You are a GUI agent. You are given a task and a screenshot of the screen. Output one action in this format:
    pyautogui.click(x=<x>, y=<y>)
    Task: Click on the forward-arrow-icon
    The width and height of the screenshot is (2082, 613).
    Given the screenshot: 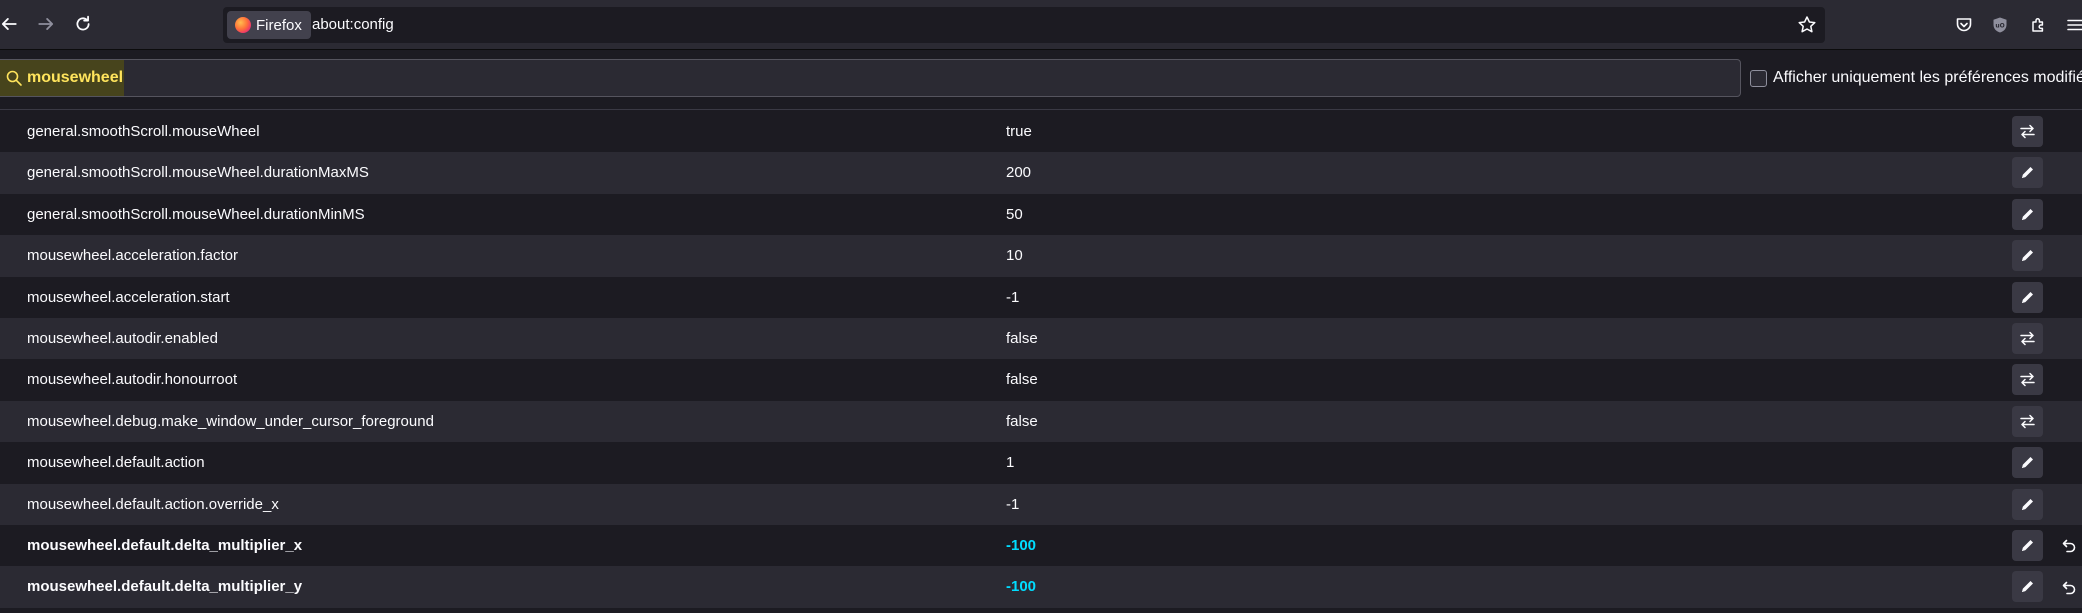 What is the action you would take?
    pyautogui.click(x=46, y=24)
    